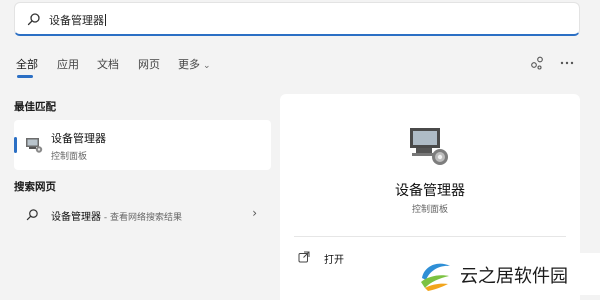  What do you see at coordinates (105, 20) in the screenshot?
I see `text-caret` at bounding box center [105, 20].